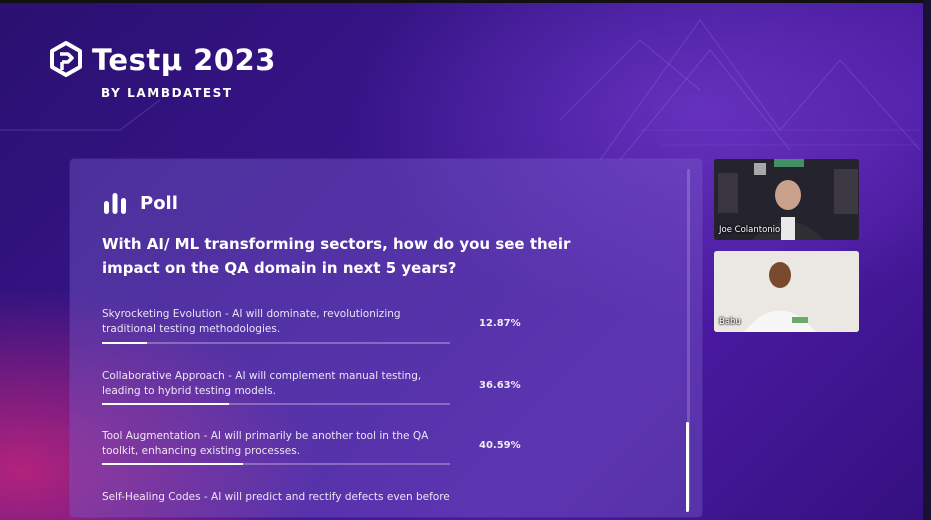 This screenshot has width=931, height=520. I want to click on brand-subtitle: BY LAMBDATEST, so click(167, 93).